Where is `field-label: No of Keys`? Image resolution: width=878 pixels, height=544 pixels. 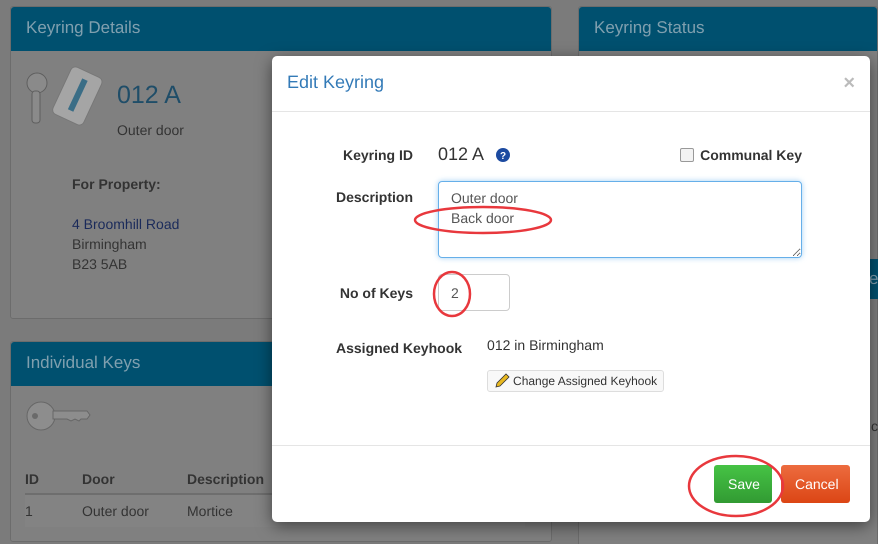 field-label: No of Keys is located at coordinates (375, 293).